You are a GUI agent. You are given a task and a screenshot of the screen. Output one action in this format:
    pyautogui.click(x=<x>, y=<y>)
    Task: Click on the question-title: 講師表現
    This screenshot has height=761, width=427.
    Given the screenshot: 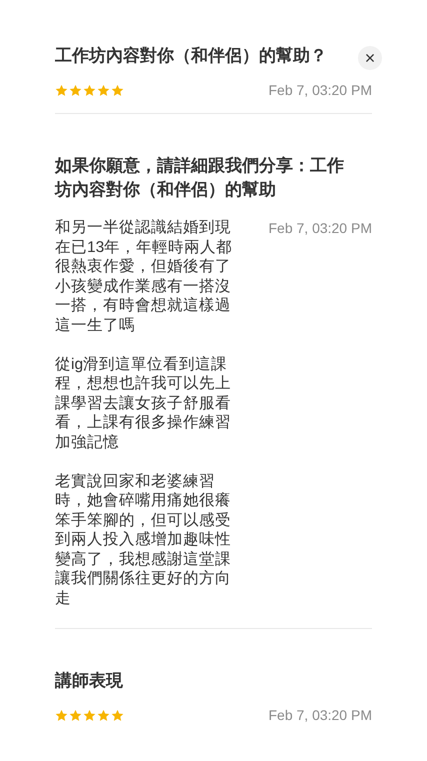 What is the action you would take?
    pyautogui.click(x=89, y=681)
    